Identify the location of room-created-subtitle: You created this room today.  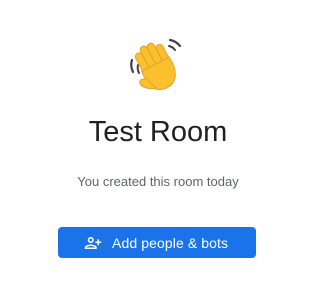
(158, 181).